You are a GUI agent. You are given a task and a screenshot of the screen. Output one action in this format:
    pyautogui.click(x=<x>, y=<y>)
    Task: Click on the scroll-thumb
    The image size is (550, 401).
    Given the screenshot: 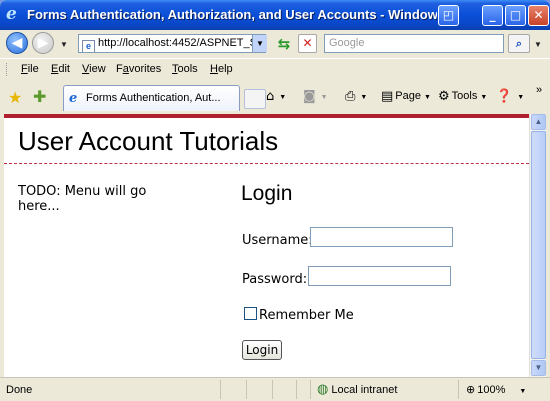 What is the action you would take?
    pyautogui.click(x=538, y=245)
    